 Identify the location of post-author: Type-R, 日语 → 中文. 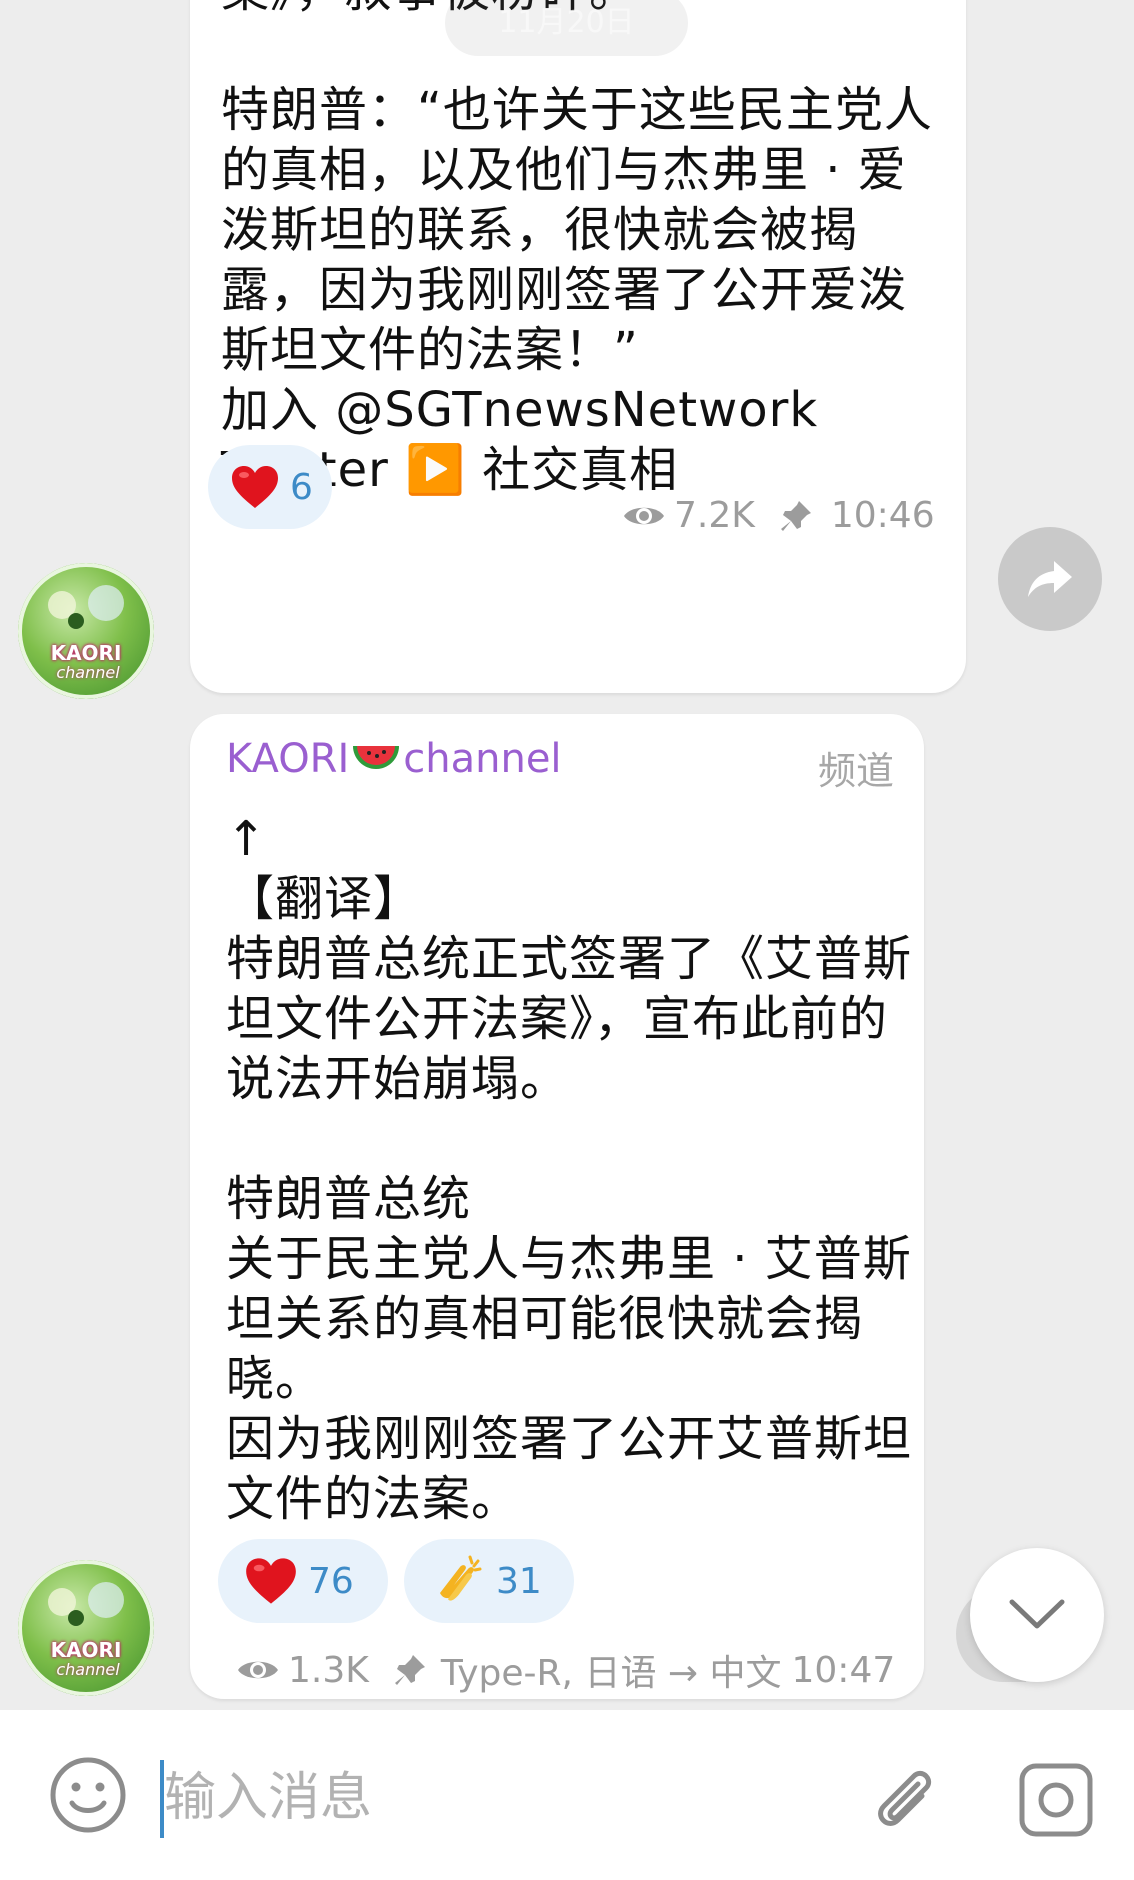
(611, 1673).